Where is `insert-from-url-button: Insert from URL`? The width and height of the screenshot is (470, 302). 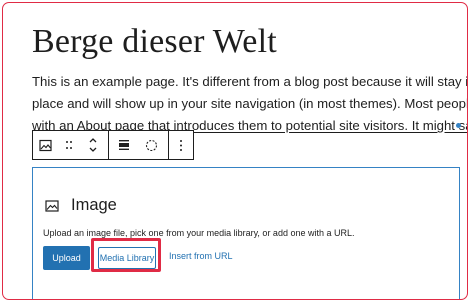
insert-from-url-button: Insert from URL is located at coordinates (201, 256).